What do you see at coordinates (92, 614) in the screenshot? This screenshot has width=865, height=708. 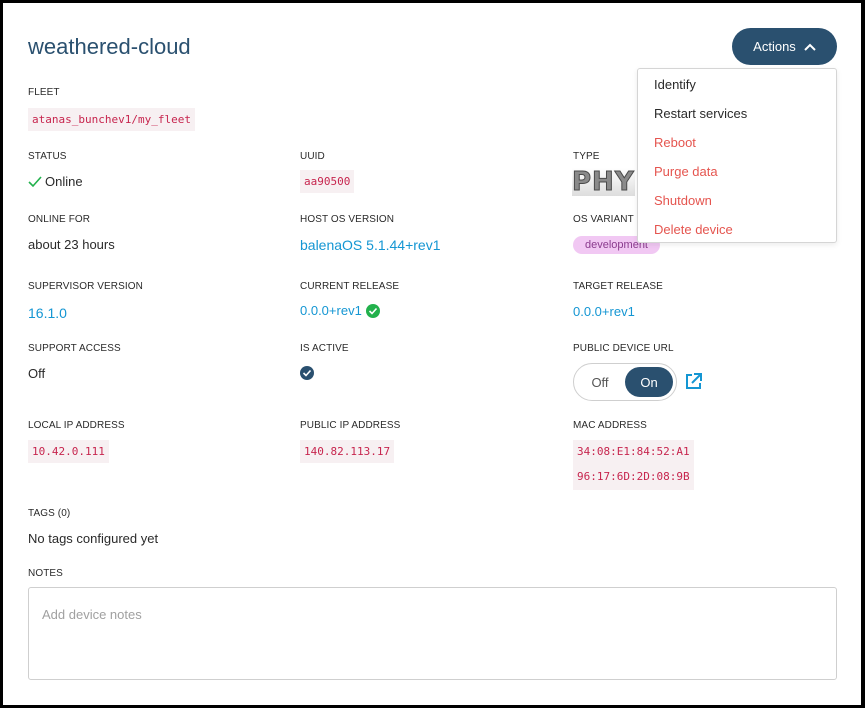 I see `notes-placeholder: Add device notes` at bounding box center [92, 614].